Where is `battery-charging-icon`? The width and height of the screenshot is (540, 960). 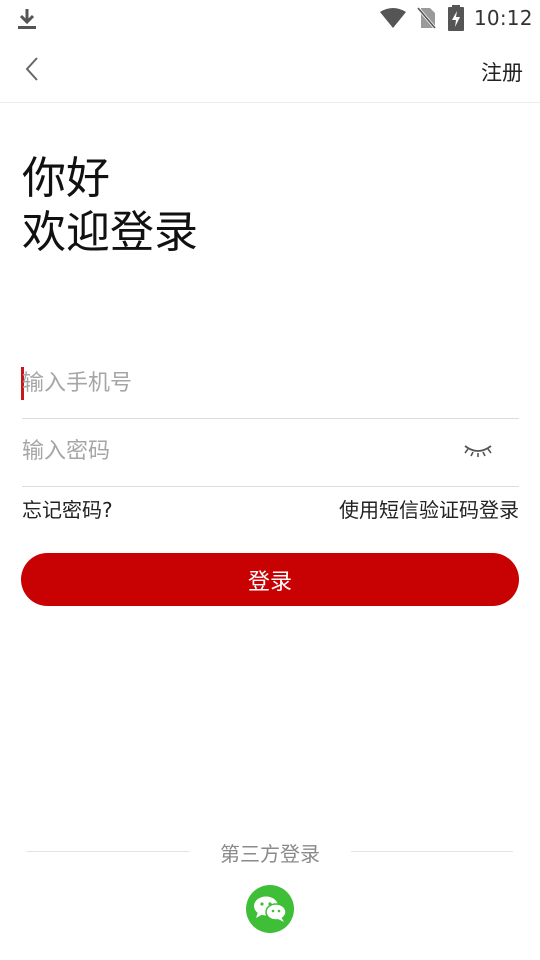
battery-charging-icon is located at coordinates (456, 18).